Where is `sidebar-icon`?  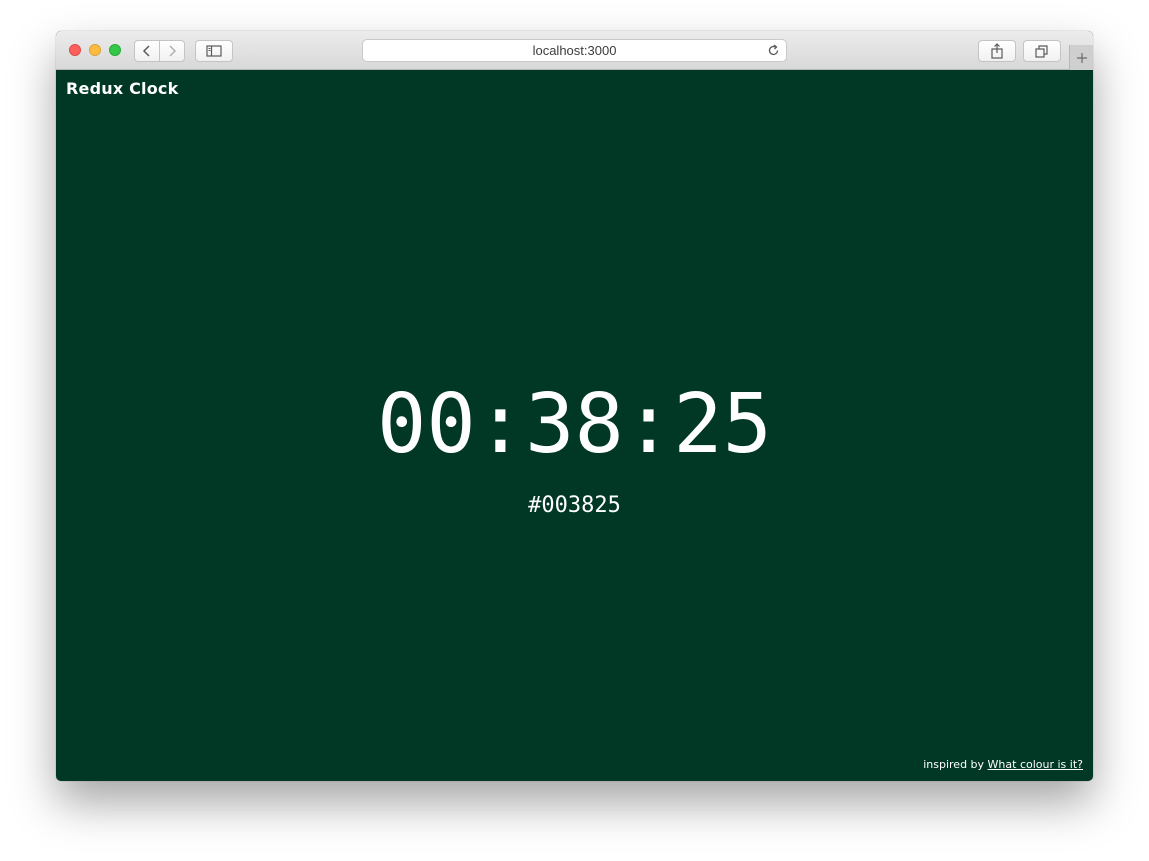 sidebar-icon is located at coordinates (214, 51).